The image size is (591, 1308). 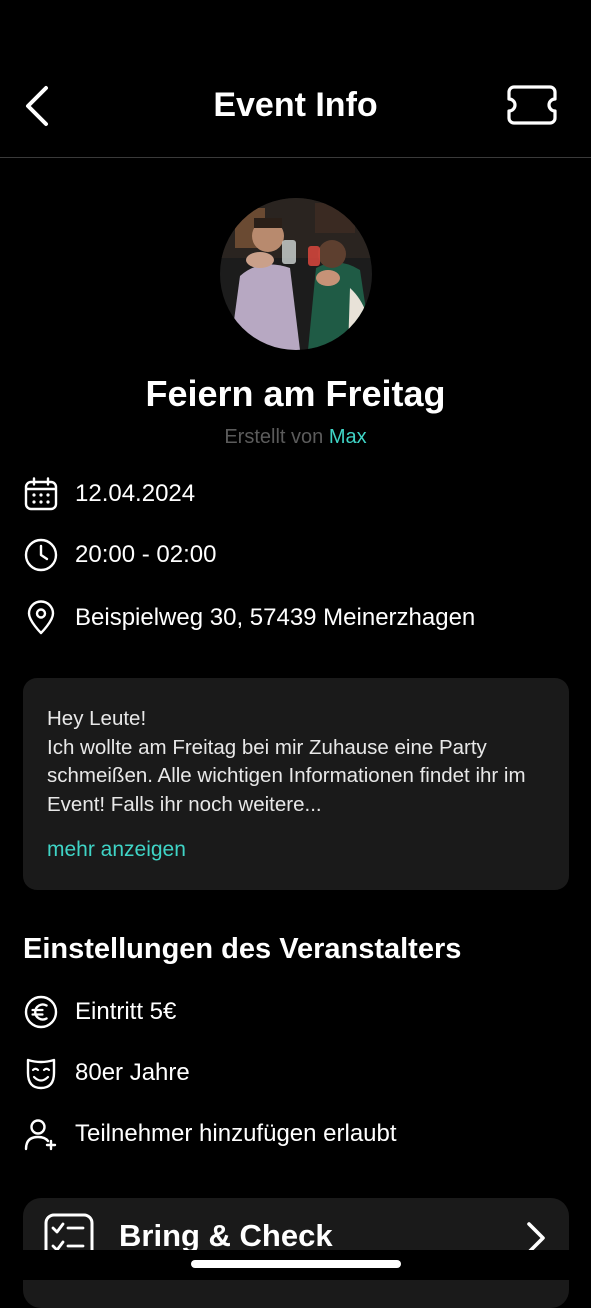 I want to click on created-by: Erstellt von Max, so click(x=295, y=437).